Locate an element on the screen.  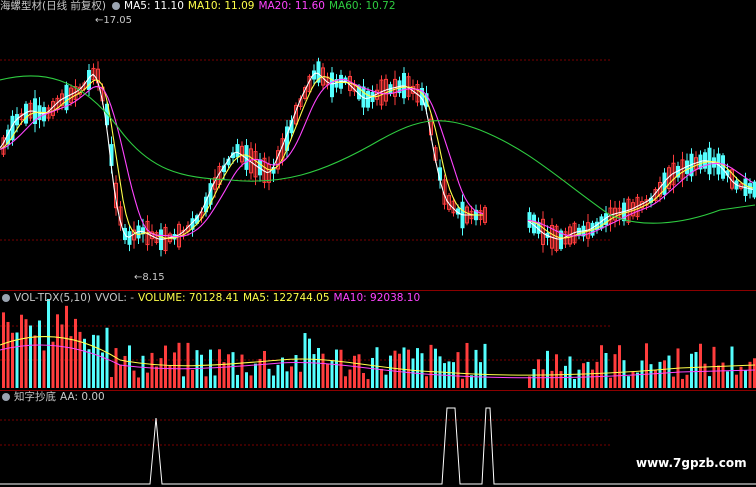
vol-indicator-name: VOL-TDX(5,10) is located at coordinates (53, 298).